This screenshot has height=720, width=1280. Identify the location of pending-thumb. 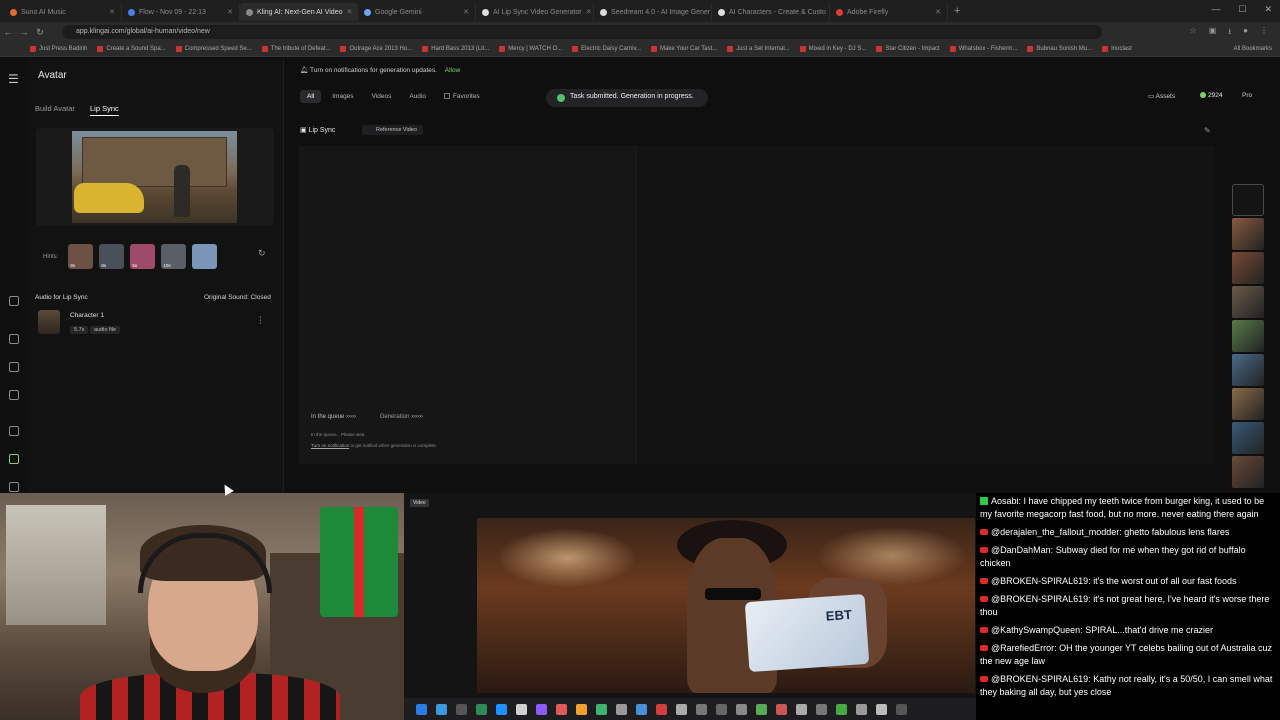
(1248, 200).